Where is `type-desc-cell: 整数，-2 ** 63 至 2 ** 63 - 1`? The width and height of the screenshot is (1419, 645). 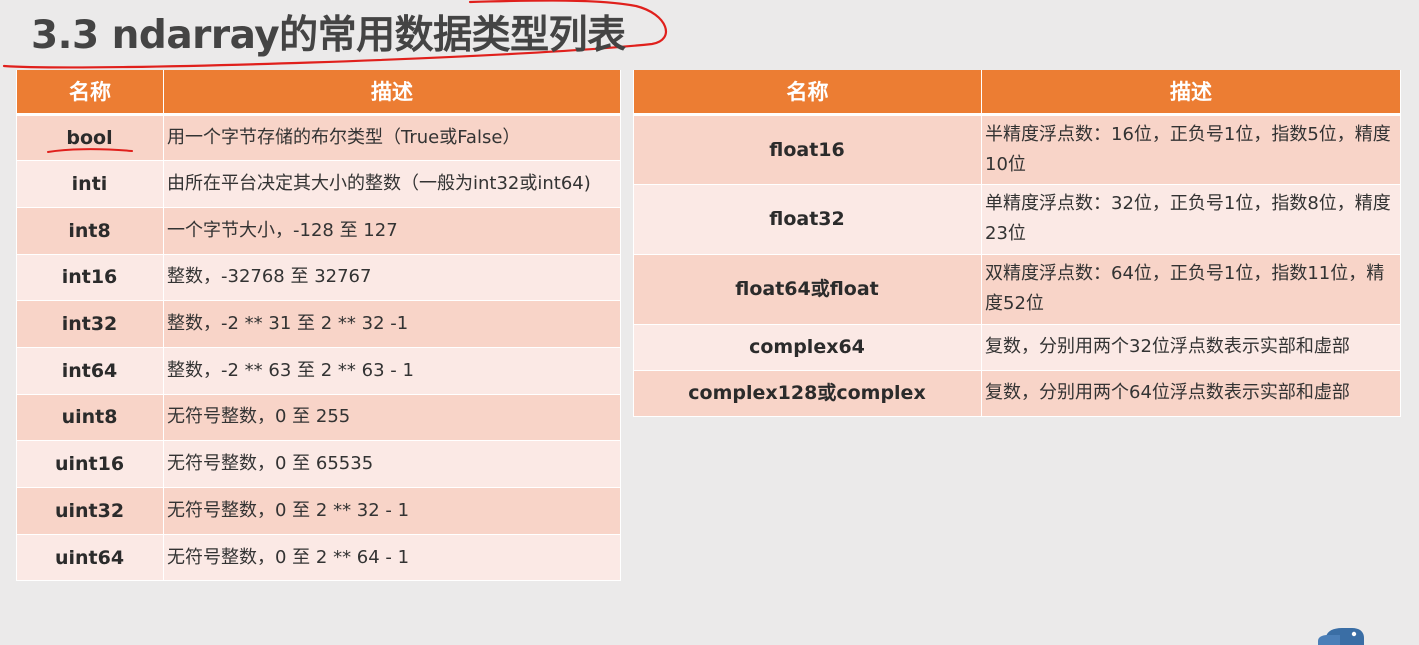 type-desc-cell: 整数，-2 ** 63 至 2 ** 63 - 1 is located at coordinates (392, 371).